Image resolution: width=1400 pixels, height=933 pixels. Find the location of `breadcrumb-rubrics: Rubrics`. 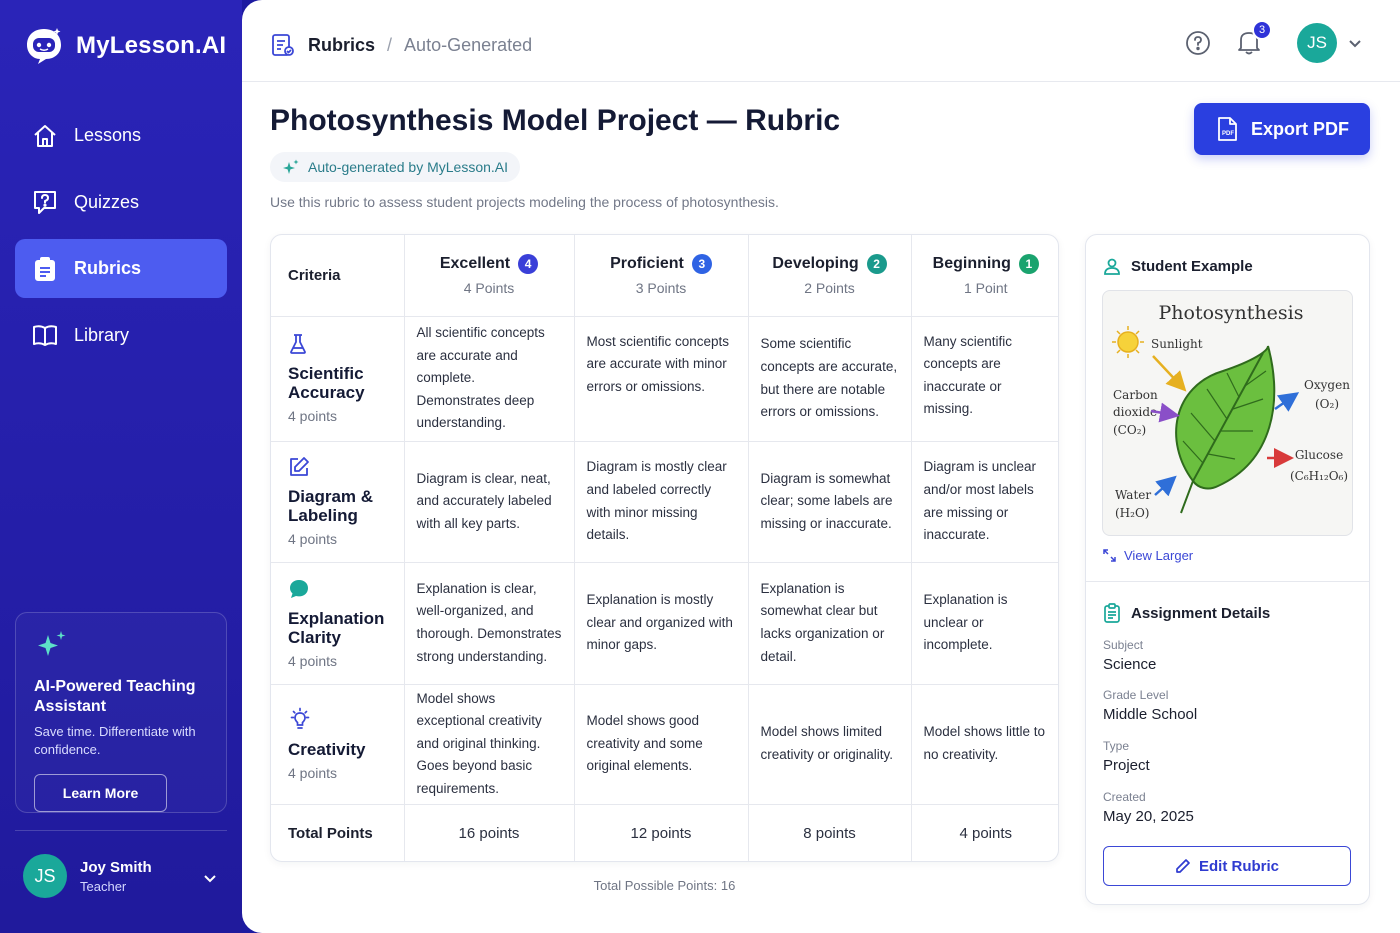

breadcrumb-rubrics: Rubrics is located at coordinates (341, 45).